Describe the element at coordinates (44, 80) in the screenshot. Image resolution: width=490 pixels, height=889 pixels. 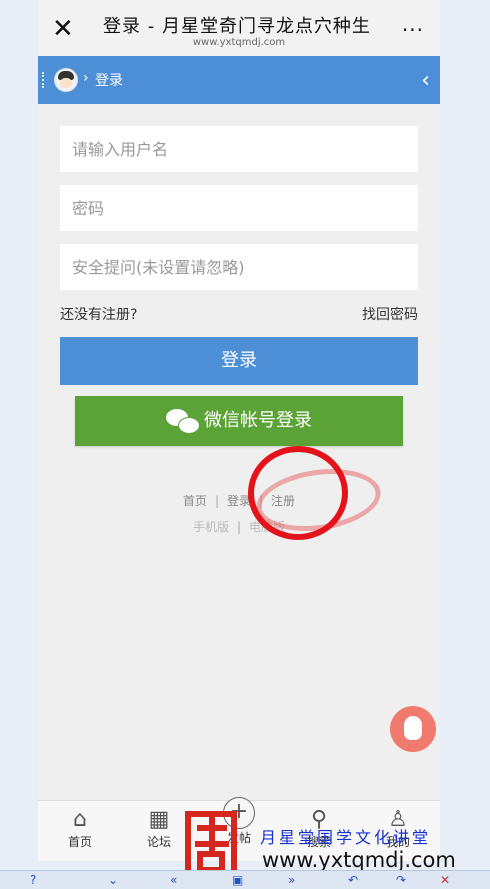
I see `drag-handle-icon` at that location.